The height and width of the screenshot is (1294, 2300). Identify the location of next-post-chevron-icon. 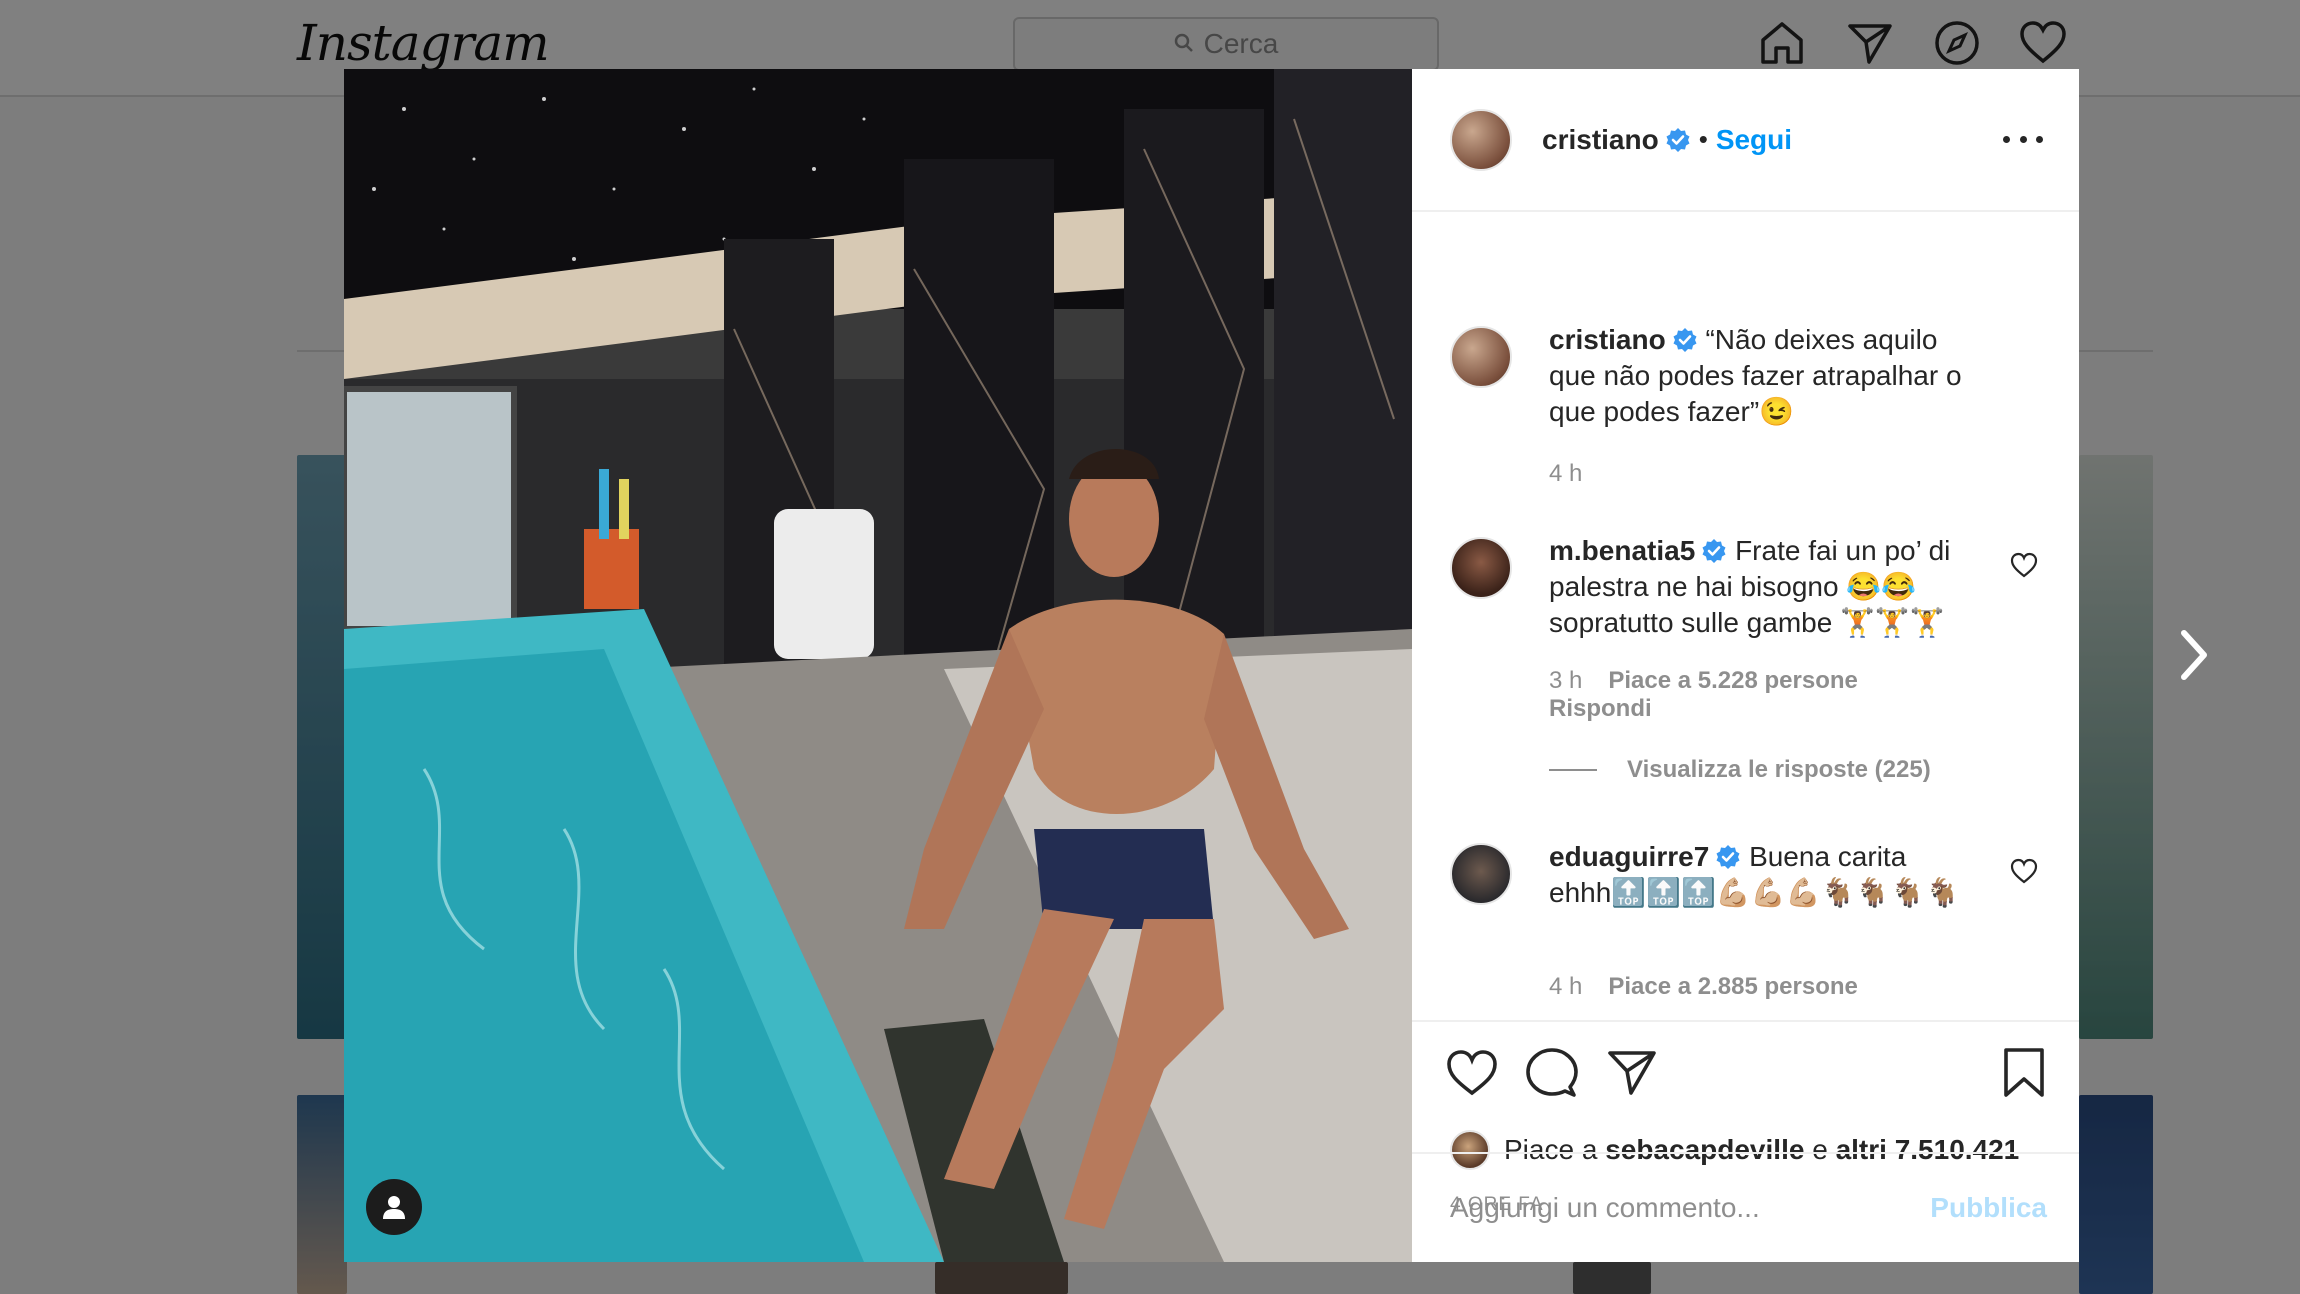
(2195, 655).